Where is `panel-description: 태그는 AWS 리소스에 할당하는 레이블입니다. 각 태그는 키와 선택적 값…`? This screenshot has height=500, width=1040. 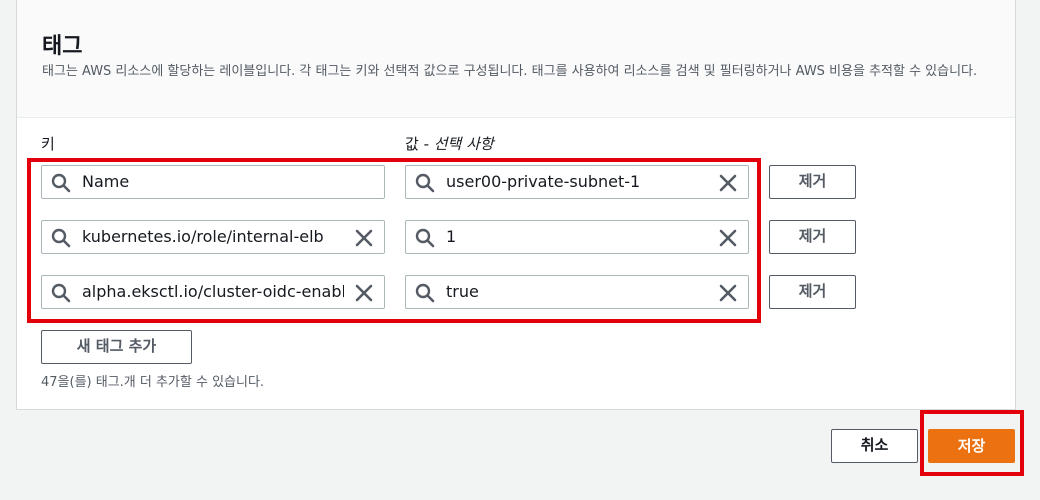 panel-description: 태그는 AWS 리소스에 할당하는 레이블입니다. 각 태그는 키와 선택적 값… is located at coordinates (510, 71).